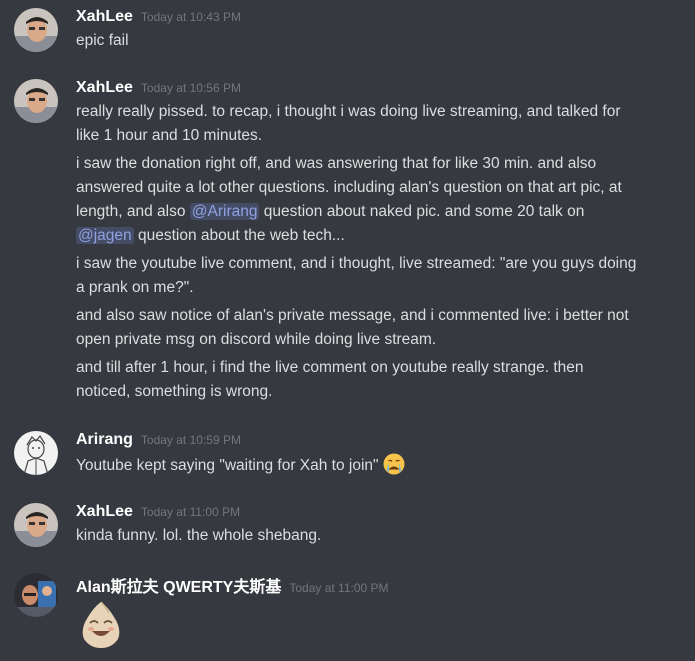  What do you see at coordinates (191, 88) in the screenshot?
I see `timestamp: Today at 10:56 PM` at bounding box center [191, 88].